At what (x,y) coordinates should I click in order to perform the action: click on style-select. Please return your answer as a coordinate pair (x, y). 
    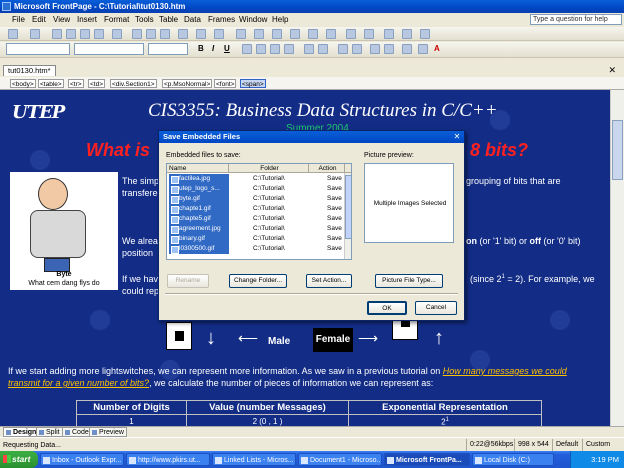
    Looking at the image, I should click on (38, 49).